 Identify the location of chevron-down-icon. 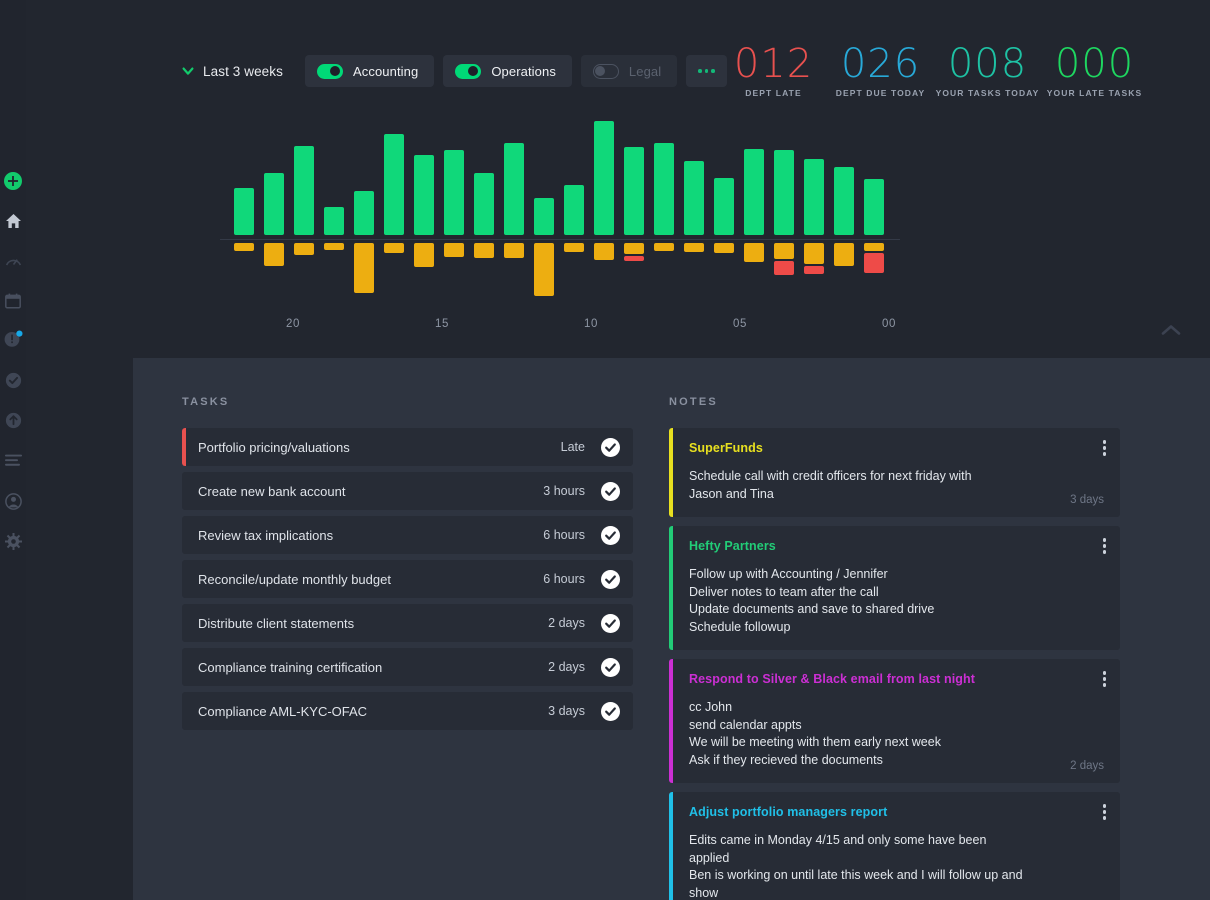
(188, 71).